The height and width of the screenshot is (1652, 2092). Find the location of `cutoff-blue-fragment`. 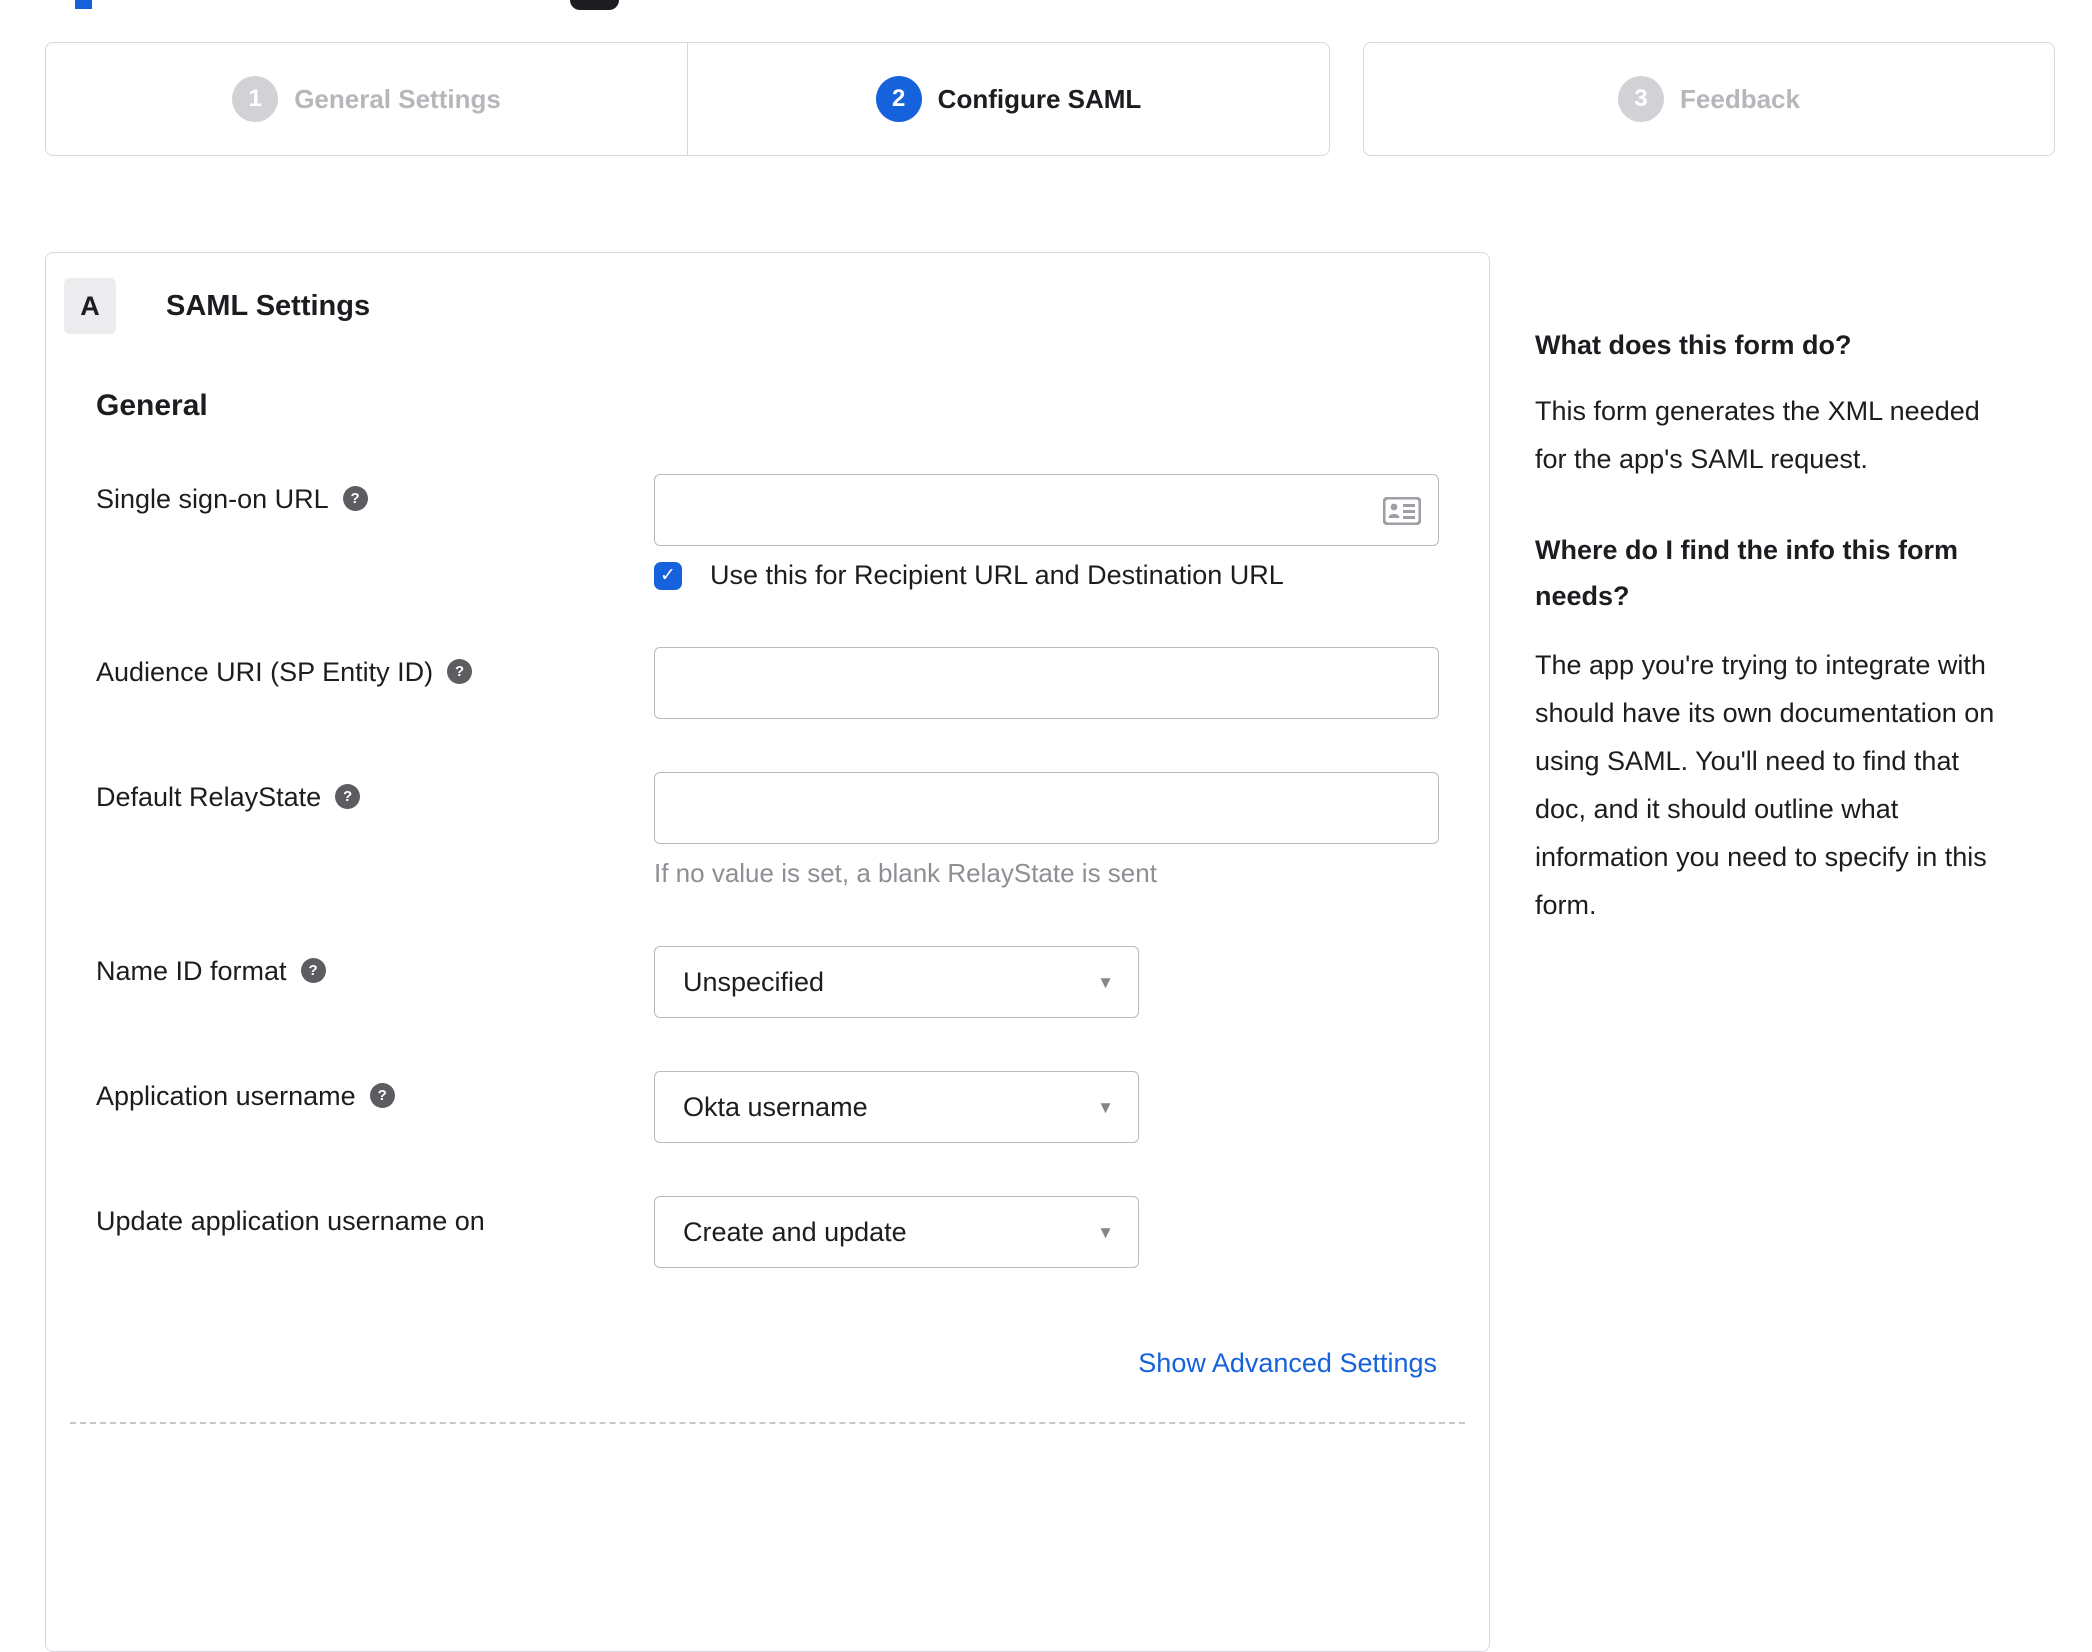

cutoff-blue-fragment is located at coordinates (83, 4).